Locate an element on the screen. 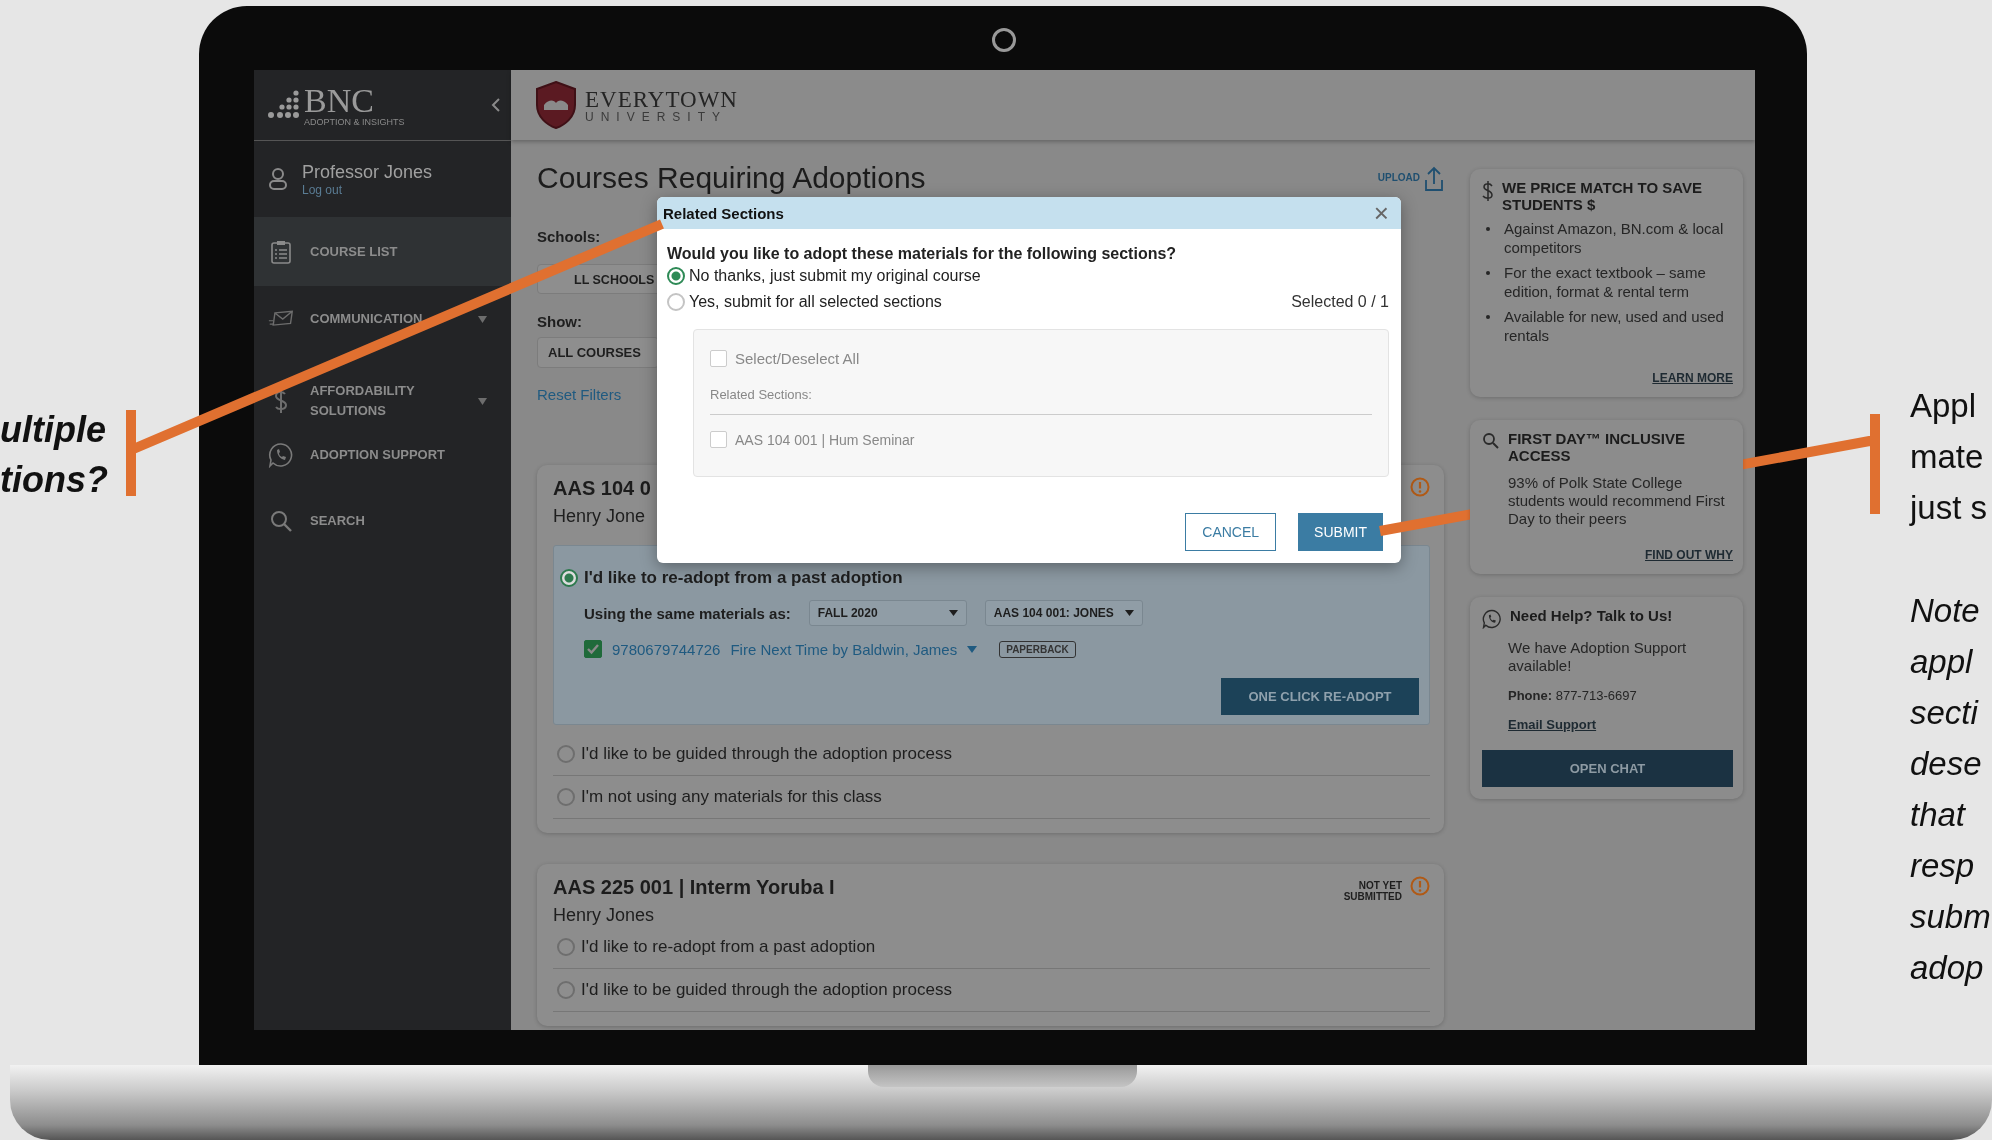  card-title: FIRST DAY™ INCLUSIVE ACCESS is located at coordinates (1597, 447).